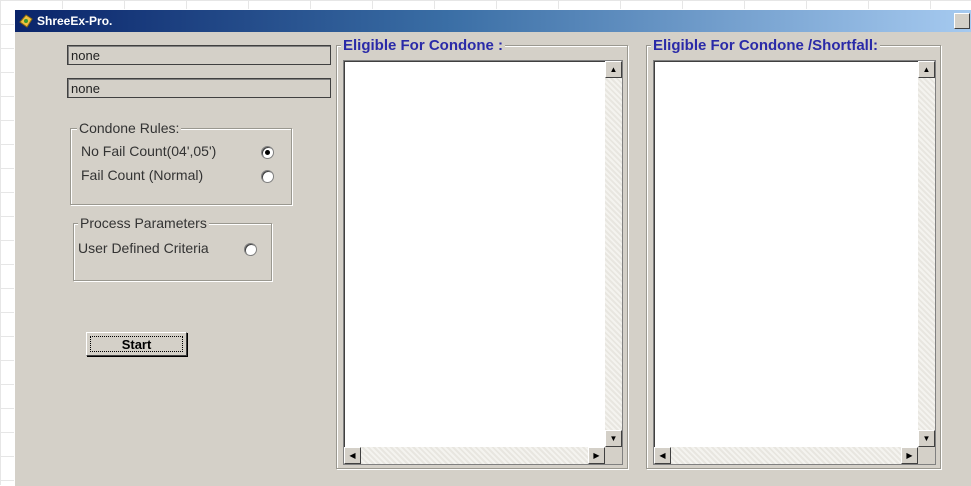 The image size is (971, 486). What do you see at coordinates (142, 175) in the screenshot?
I see `radio-label-fail-count-normal: Fail Count (Normal)` at bounding box center [142, 175].